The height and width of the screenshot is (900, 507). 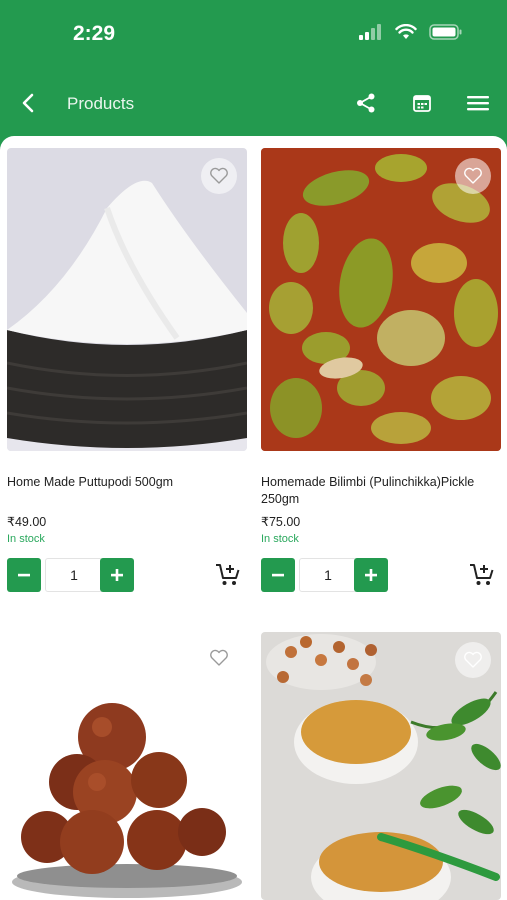 I want to click on back-icon, so click(x=28, y=103).